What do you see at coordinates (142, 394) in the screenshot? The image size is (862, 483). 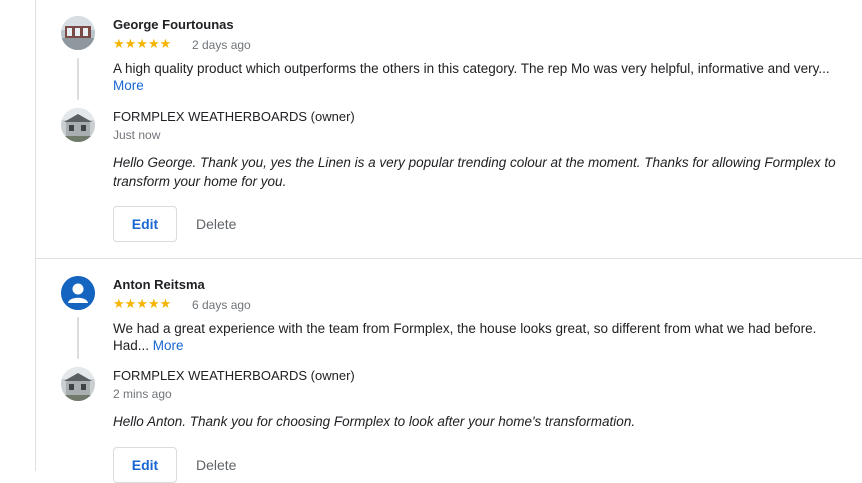 I see `owner-reply-time: 2 mins ago` at bounding box center [142, 394].